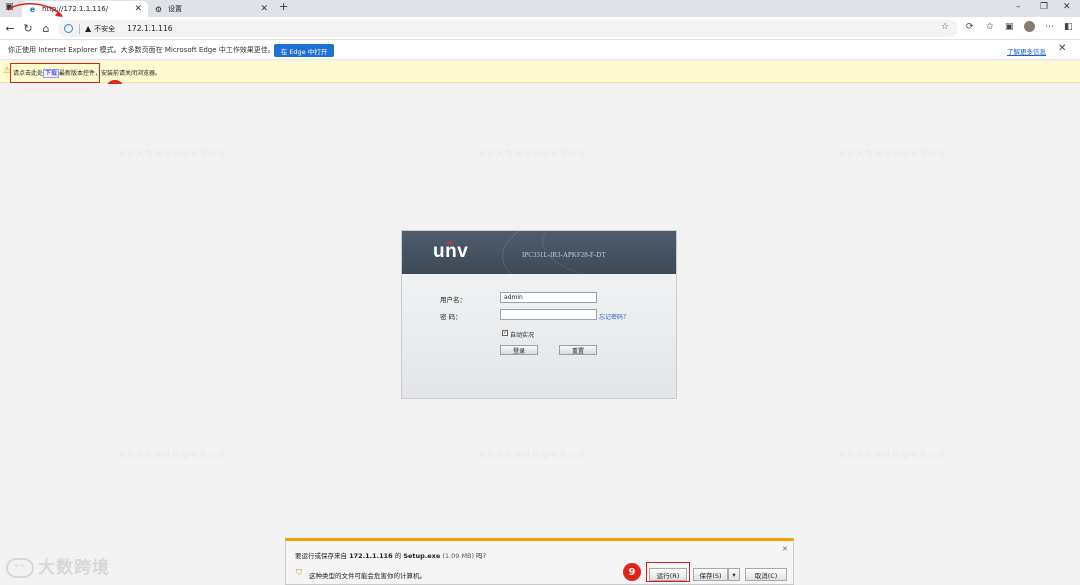  I want to click on download-filename: Setup.exe, so click(422, 556).